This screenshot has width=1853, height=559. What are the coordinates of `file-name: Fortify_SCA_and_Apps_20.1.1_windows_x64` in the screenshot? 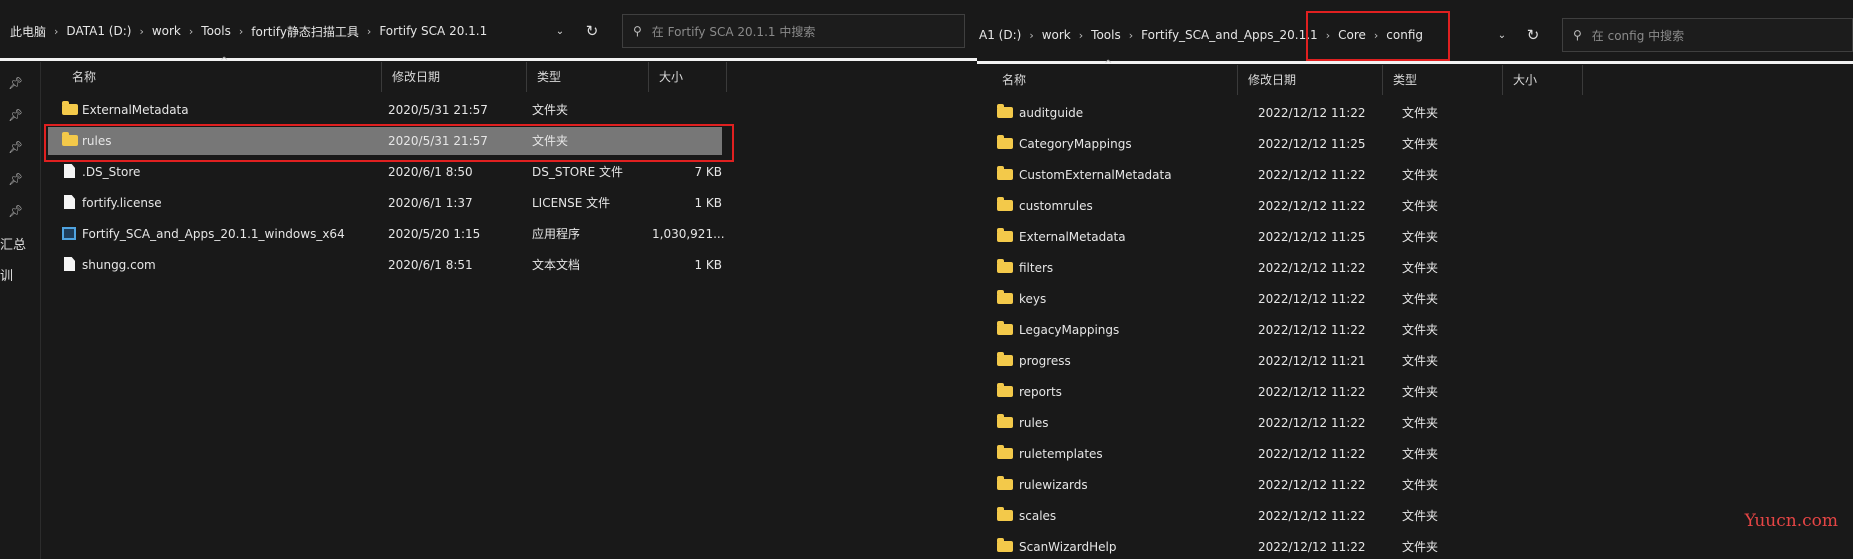 It's located at (213, 234).